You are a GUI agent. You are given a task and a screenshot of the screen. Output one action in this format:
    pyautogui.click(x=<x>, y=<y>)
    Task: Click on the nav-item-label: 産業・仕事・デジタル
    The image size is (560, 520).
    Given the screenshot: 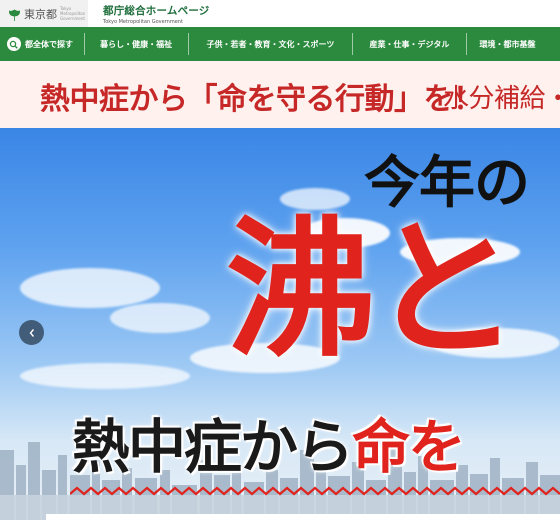 What is the action you would take?
    pyautogui.click(x=409, y=44)
    